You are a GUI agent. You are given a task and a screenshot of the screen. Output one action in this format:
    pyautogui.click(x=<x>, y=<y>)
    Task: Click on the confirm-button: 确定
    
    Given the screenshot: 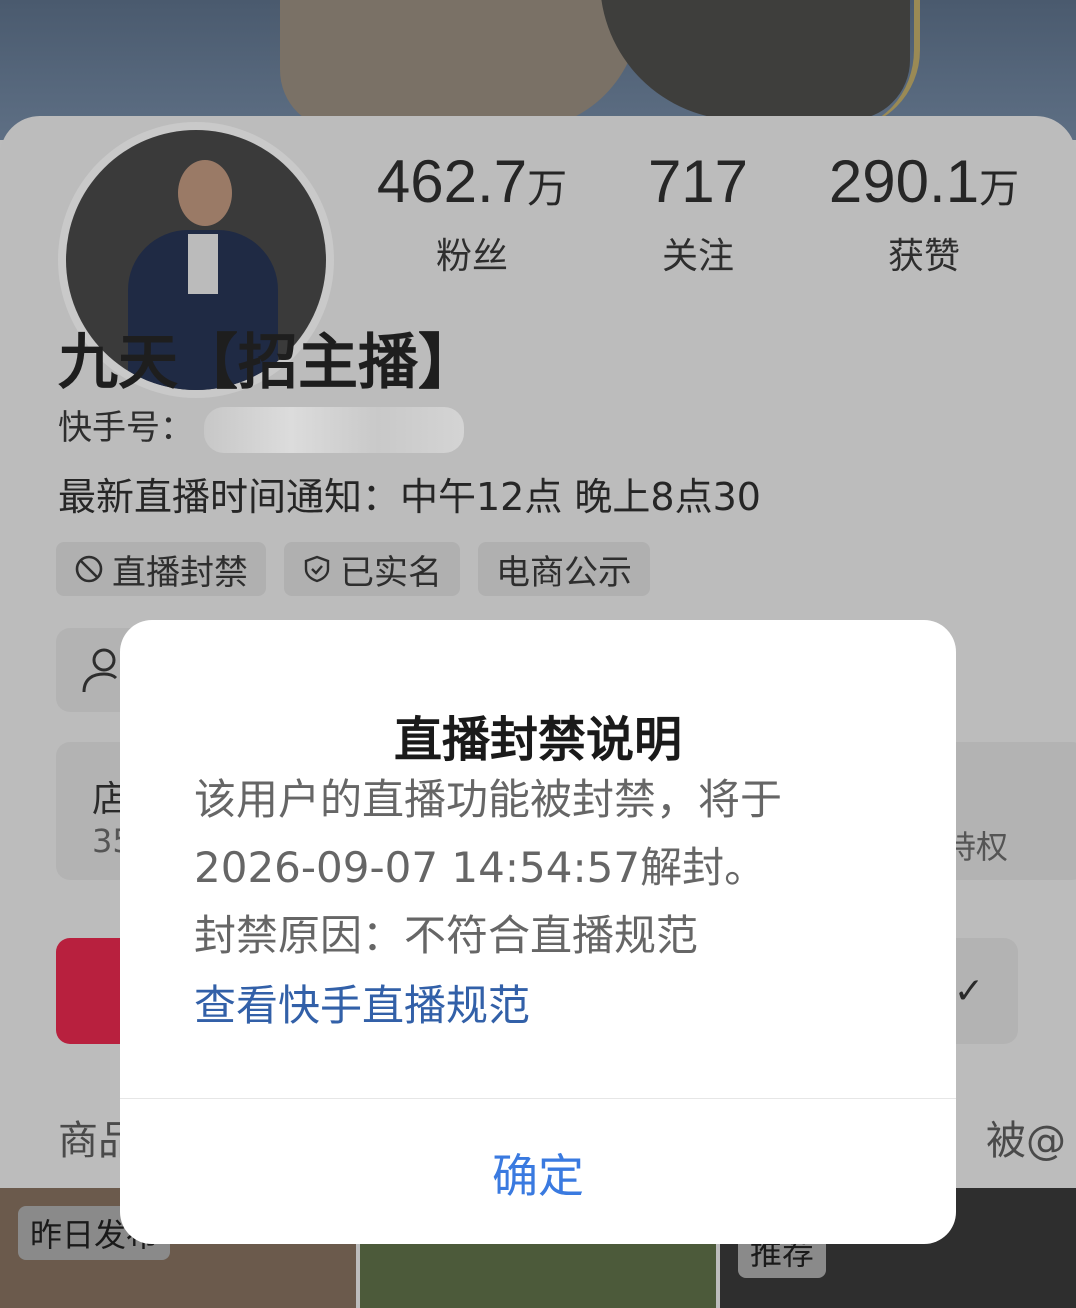 What is the action you would take?
    pyautogui.click(x=538, y=1173)
    